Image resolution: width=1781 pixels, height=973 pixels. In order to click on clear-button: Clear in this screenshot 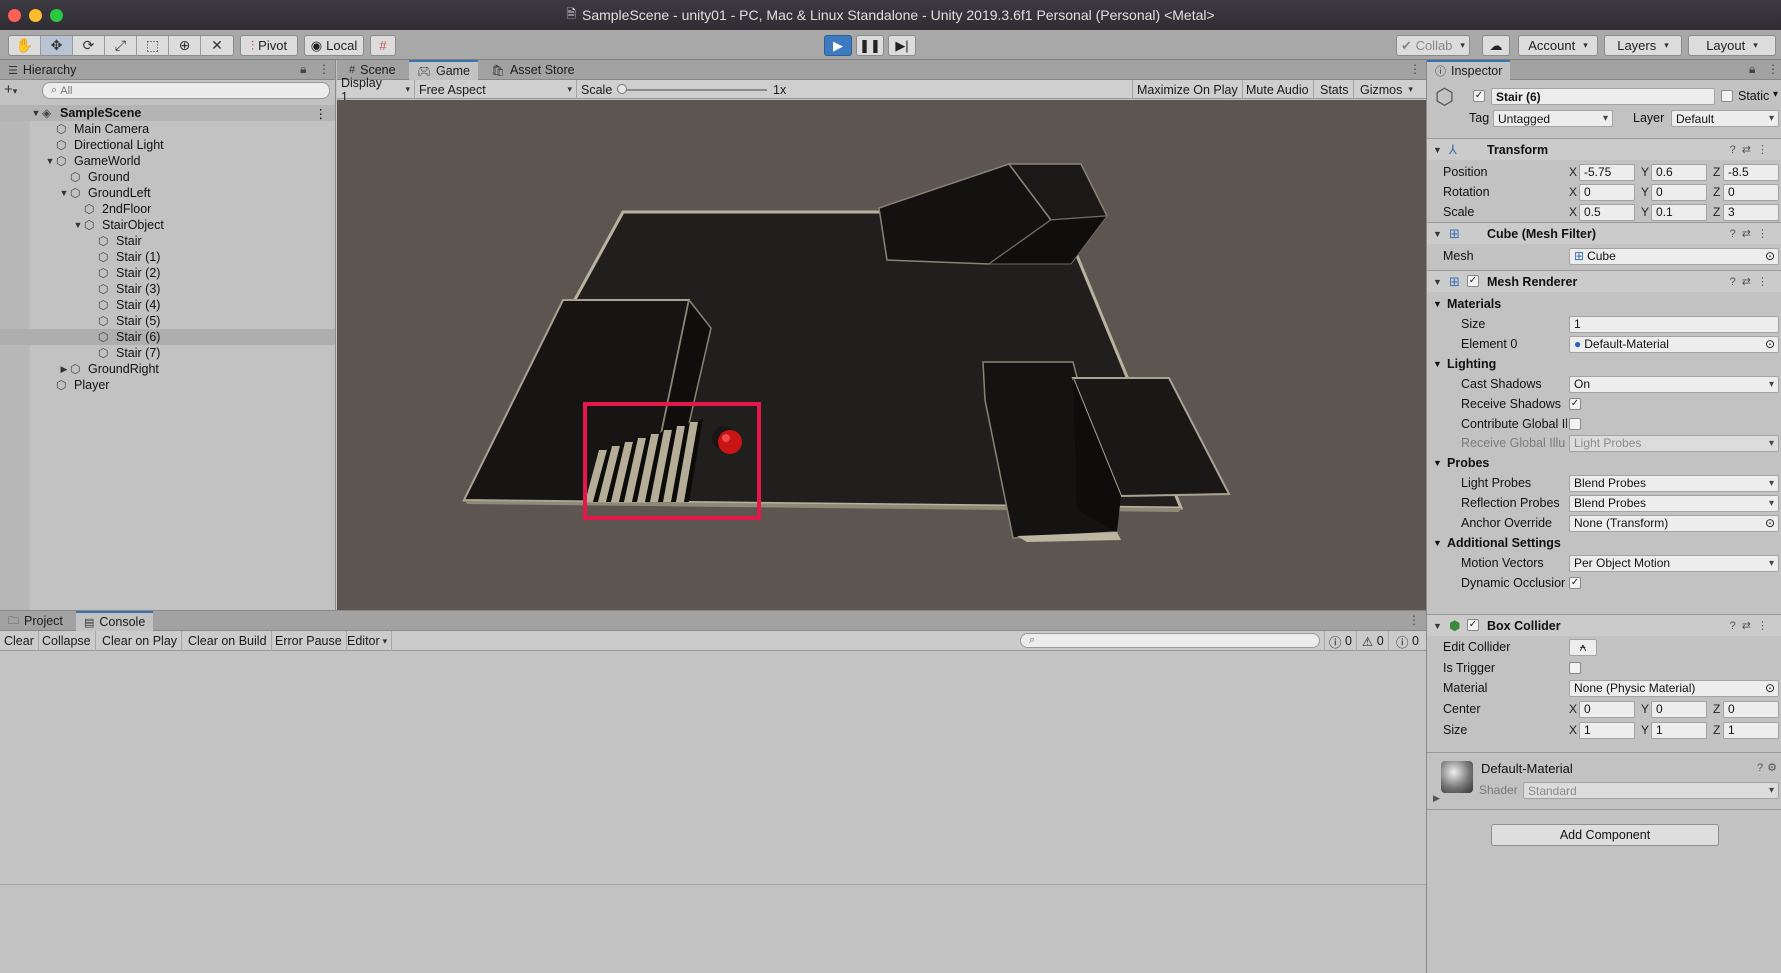, I will do `click(19, 641)`.